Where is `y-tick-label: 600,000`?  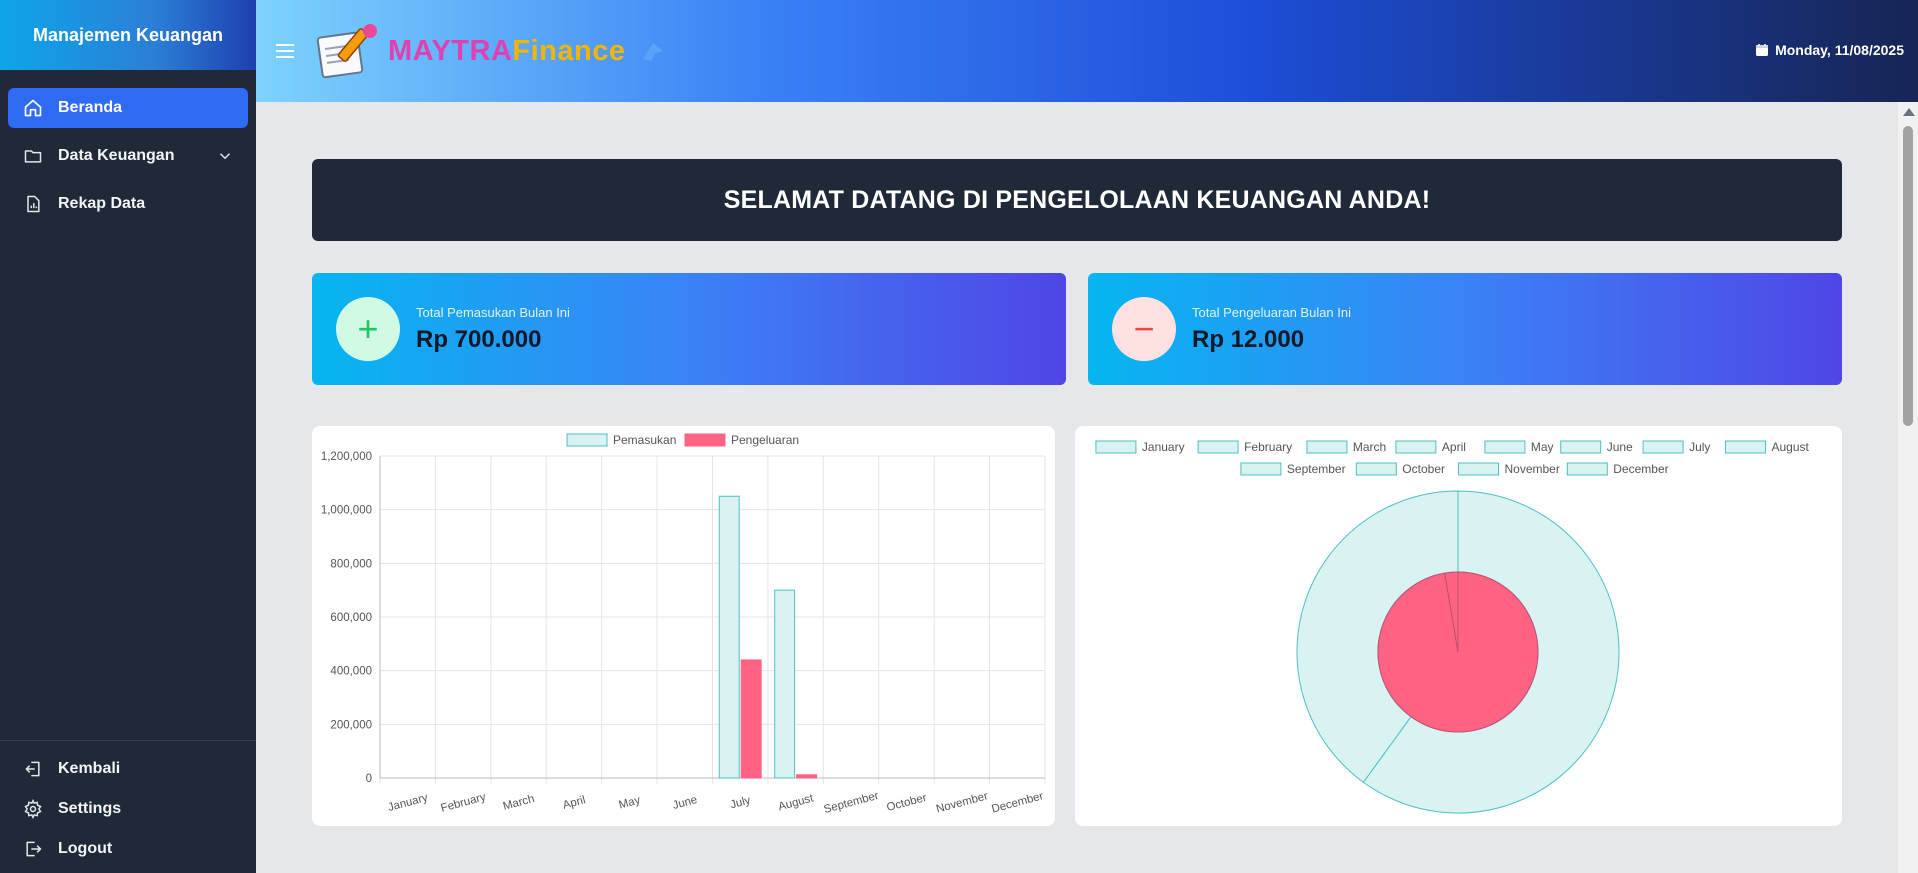
y-tick-label: 600,000 is located at coordinates (351, 618).